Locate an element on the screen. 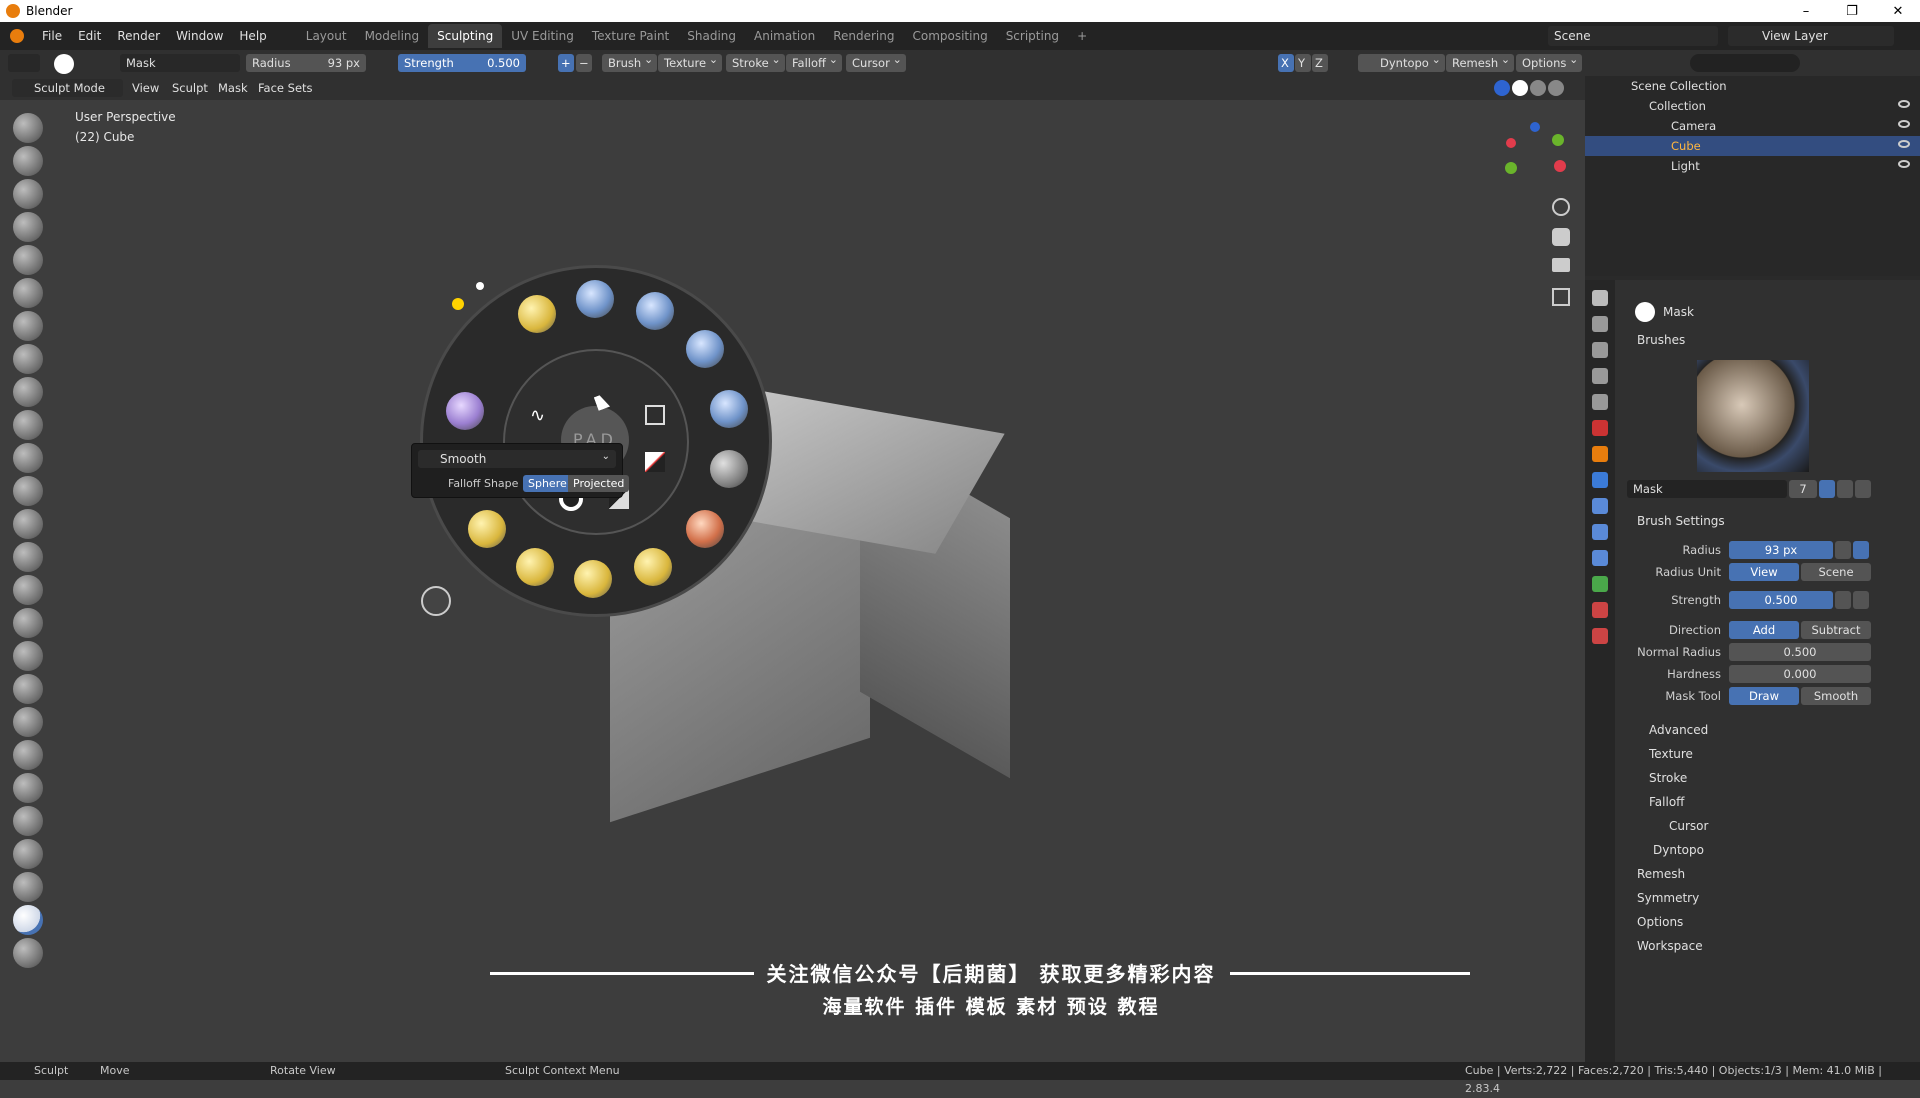  solid-shading-icon is located at coordinates (1520, 88).